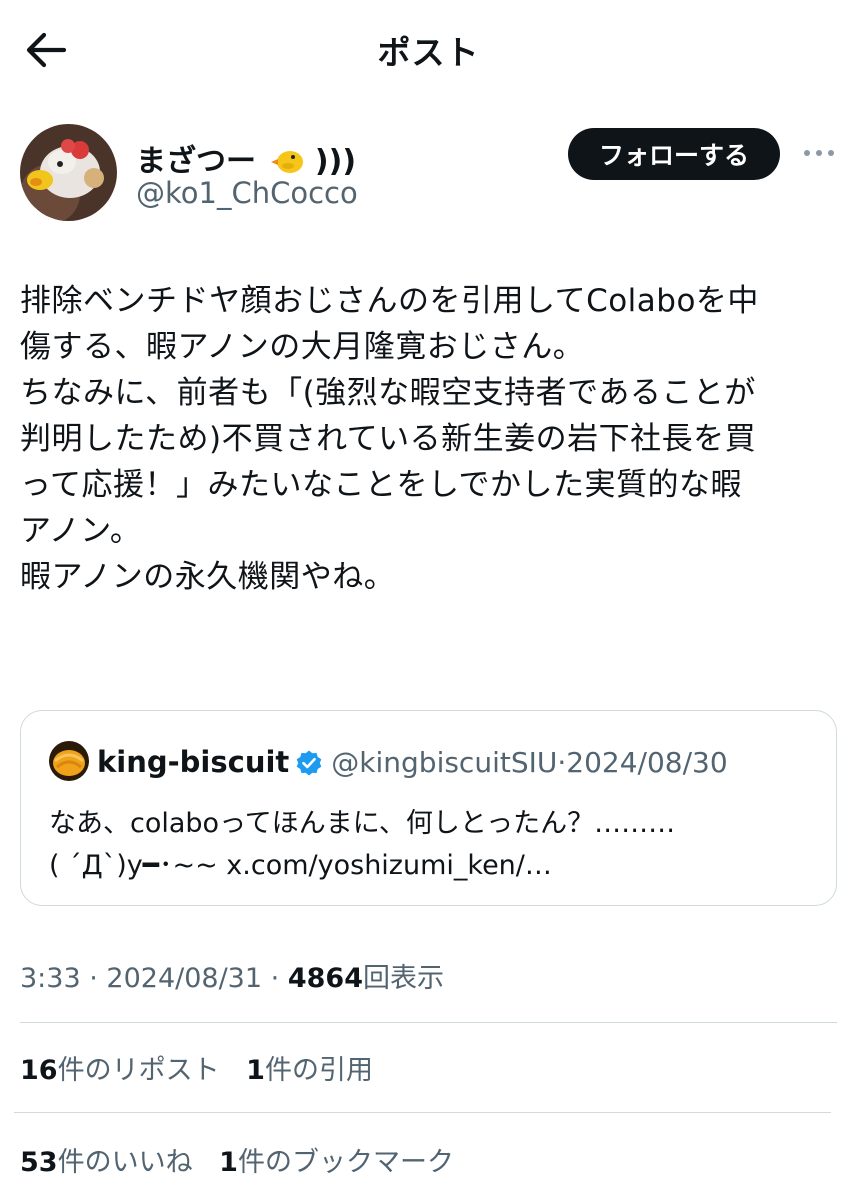  I want to click on post-time: 3:33, so click(50, 978).